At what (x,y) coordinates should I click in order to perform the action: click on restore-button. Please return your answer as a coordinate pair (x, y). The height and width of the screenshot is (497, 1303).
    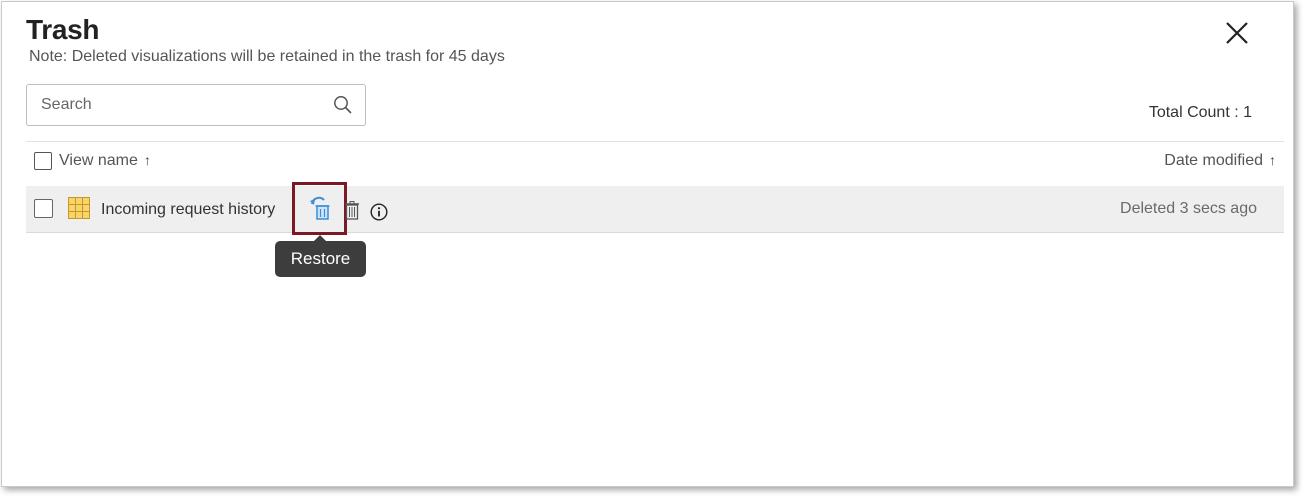
    Looking at the image, I should click on (319, 208).